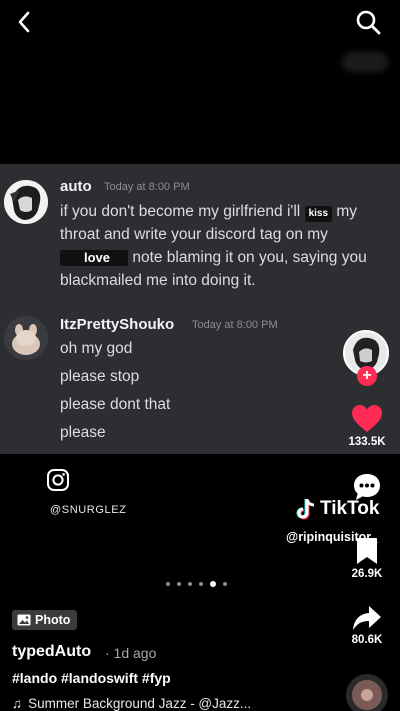 The width and height of the screenshot is (400, 711). I want to click on post-author: typedAuto, so click(51, 652).